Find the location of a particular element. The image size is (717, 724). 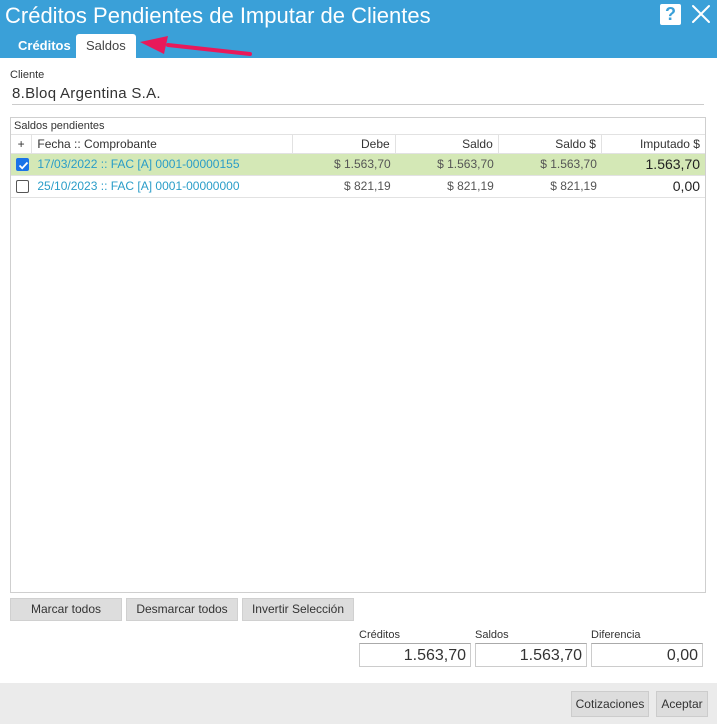

tab-saldos: Saldos is located at coordinates (106, 46).